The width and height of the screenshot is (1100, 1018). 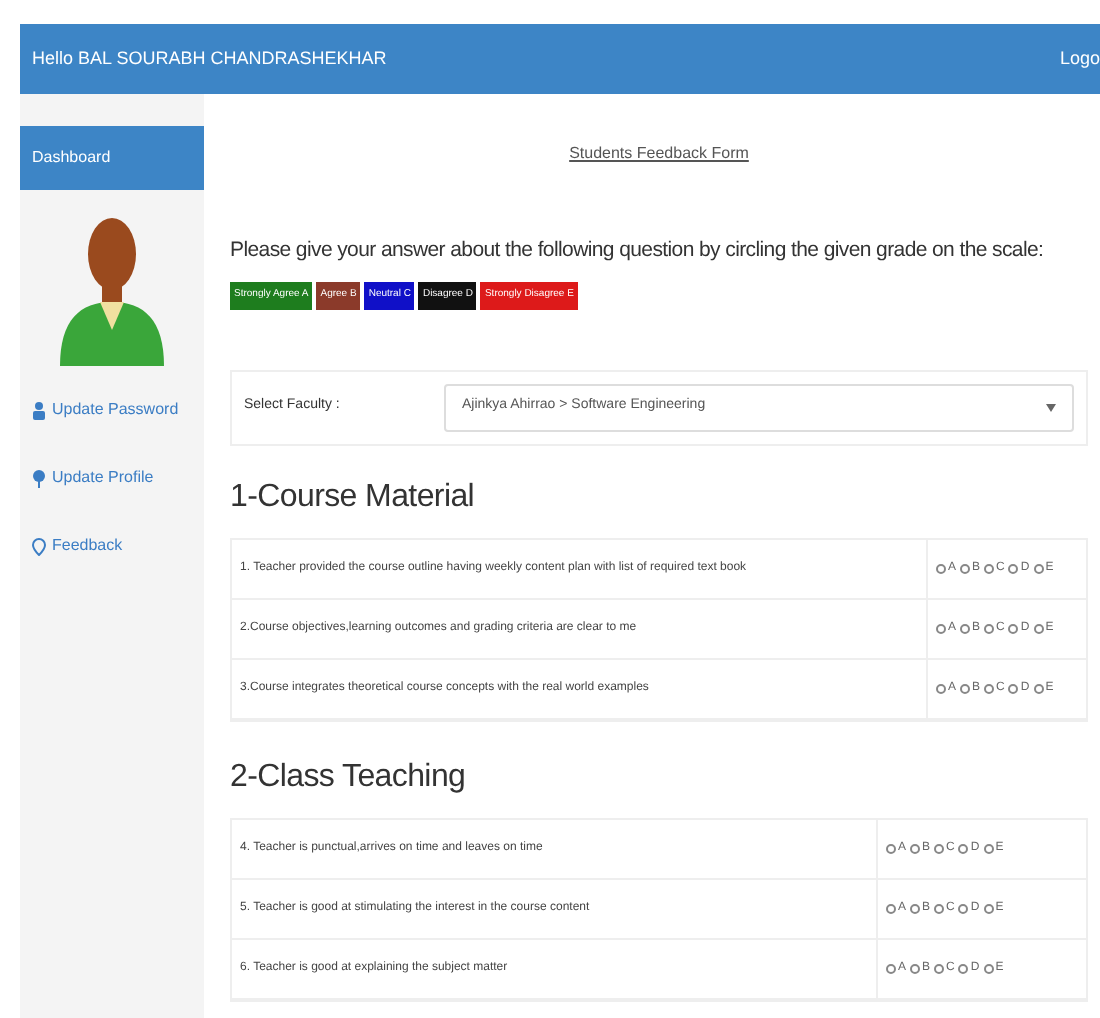 I want to click on section-heading: 2-Class Teaching, so click(x=349, y=777).